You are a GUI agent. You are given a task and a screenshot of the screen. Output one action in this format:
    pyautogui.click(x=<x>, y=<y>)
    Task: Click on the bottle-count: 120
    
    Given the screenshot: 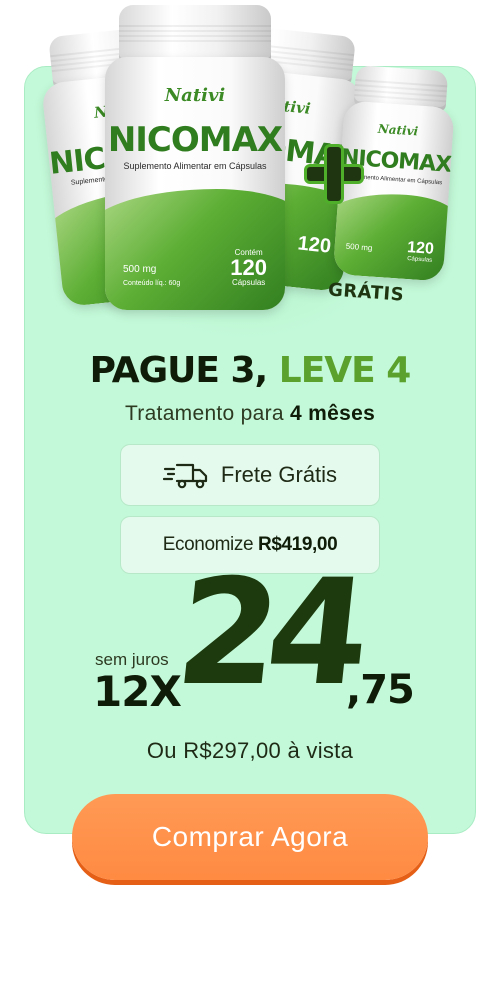 What is the action you would take?
    pyautogui.click(x=314, y=245)
    